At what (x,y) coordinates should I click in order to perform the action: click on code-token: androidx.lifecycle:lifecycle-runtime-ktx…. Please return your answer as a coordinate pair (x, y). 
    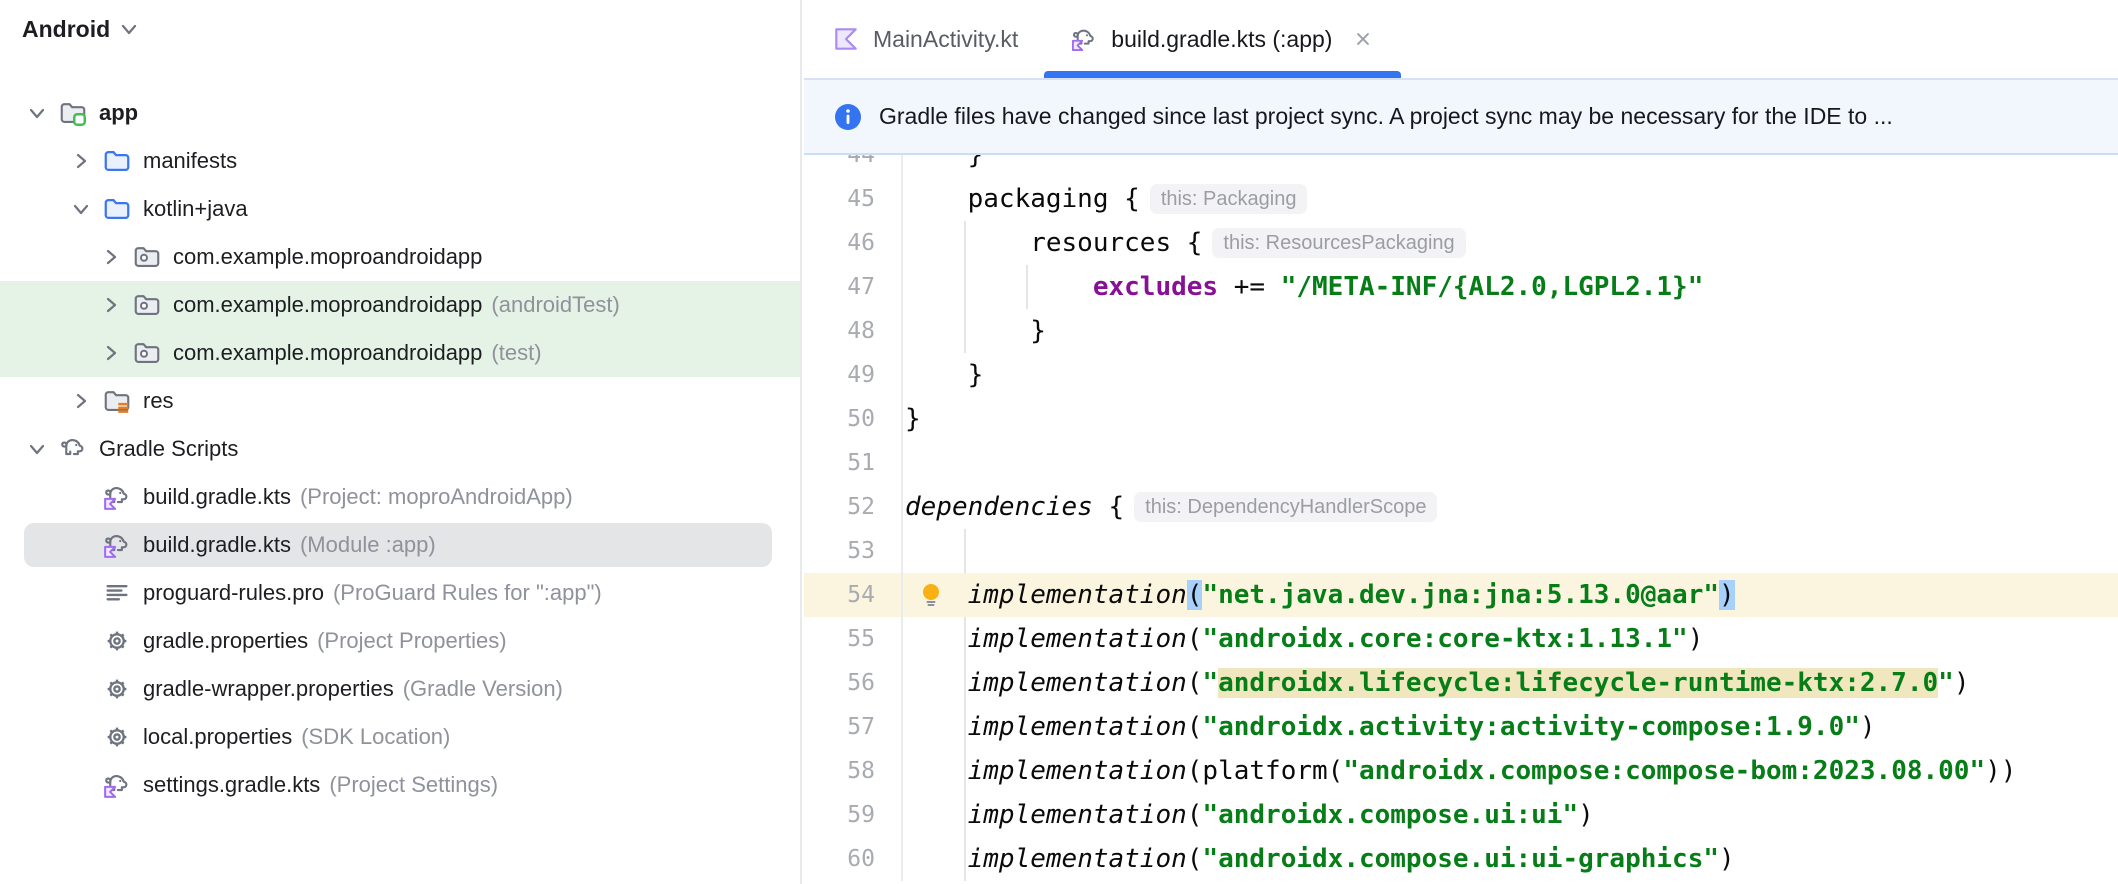
    Looking at the image, I should click on (1578, 683).